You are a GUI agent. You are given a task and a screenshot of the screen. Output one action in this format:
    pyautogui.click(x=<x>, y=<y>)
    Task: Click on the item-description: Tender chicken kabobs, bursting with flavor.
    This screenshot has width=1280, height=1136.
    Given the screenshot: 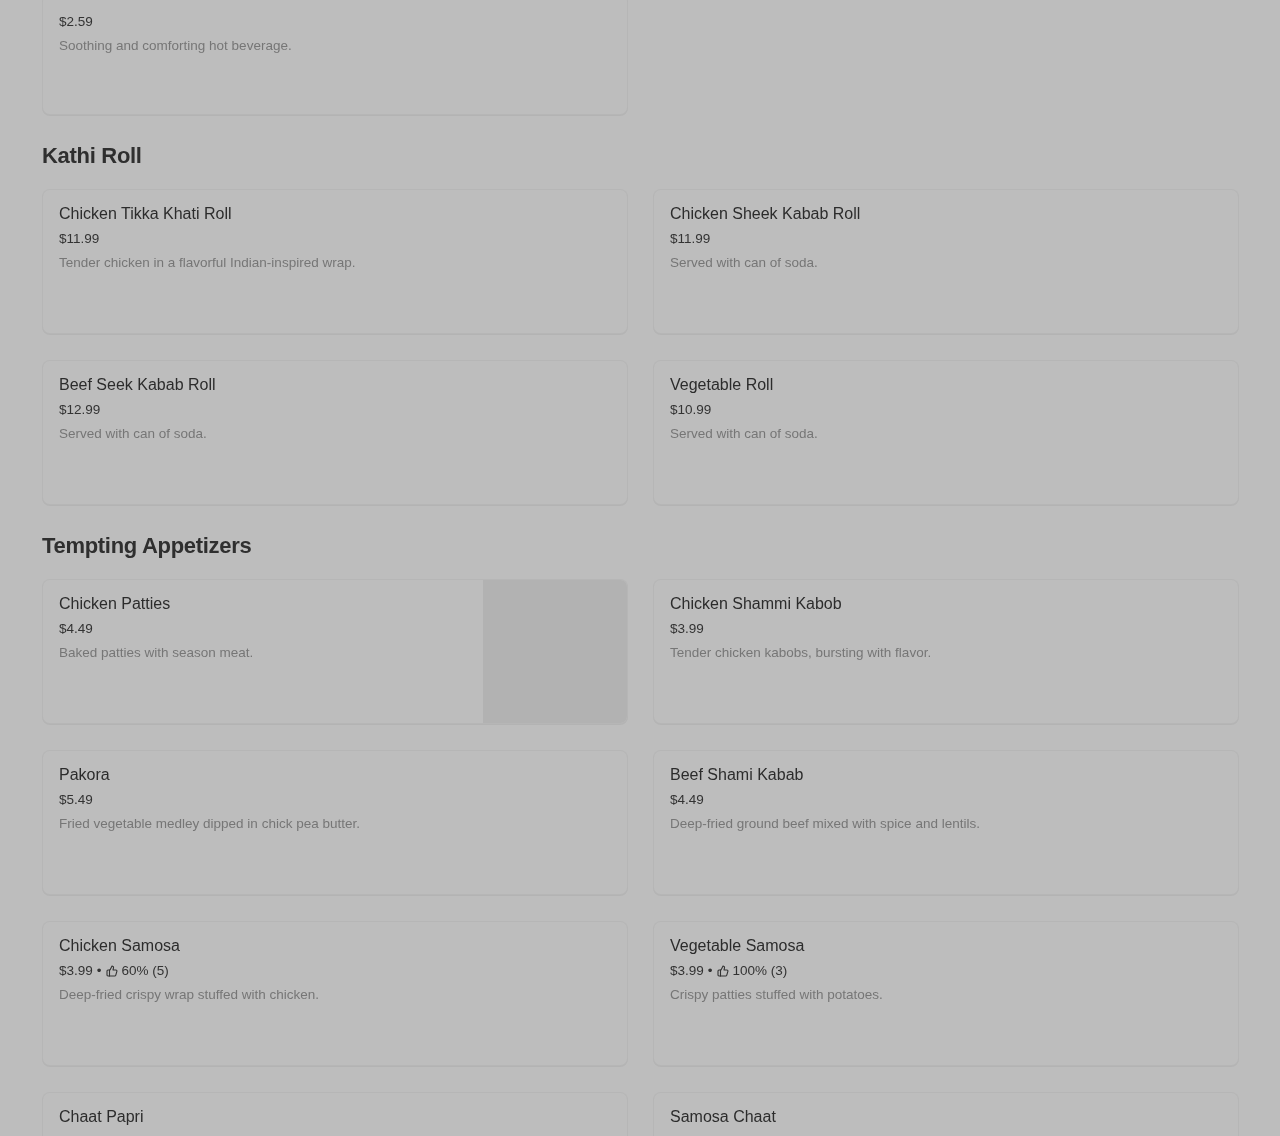 What is the action you would take?
    pyautogui.click(x=801, y=653)
    